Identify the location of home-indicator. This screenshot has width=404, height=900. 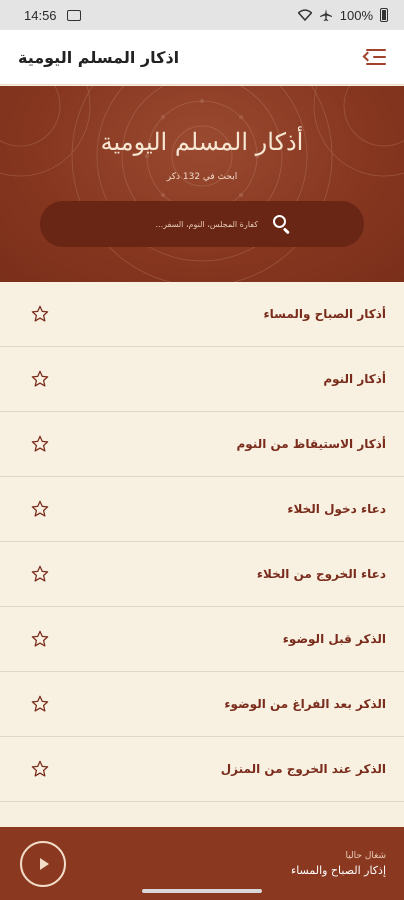
(202, 891).